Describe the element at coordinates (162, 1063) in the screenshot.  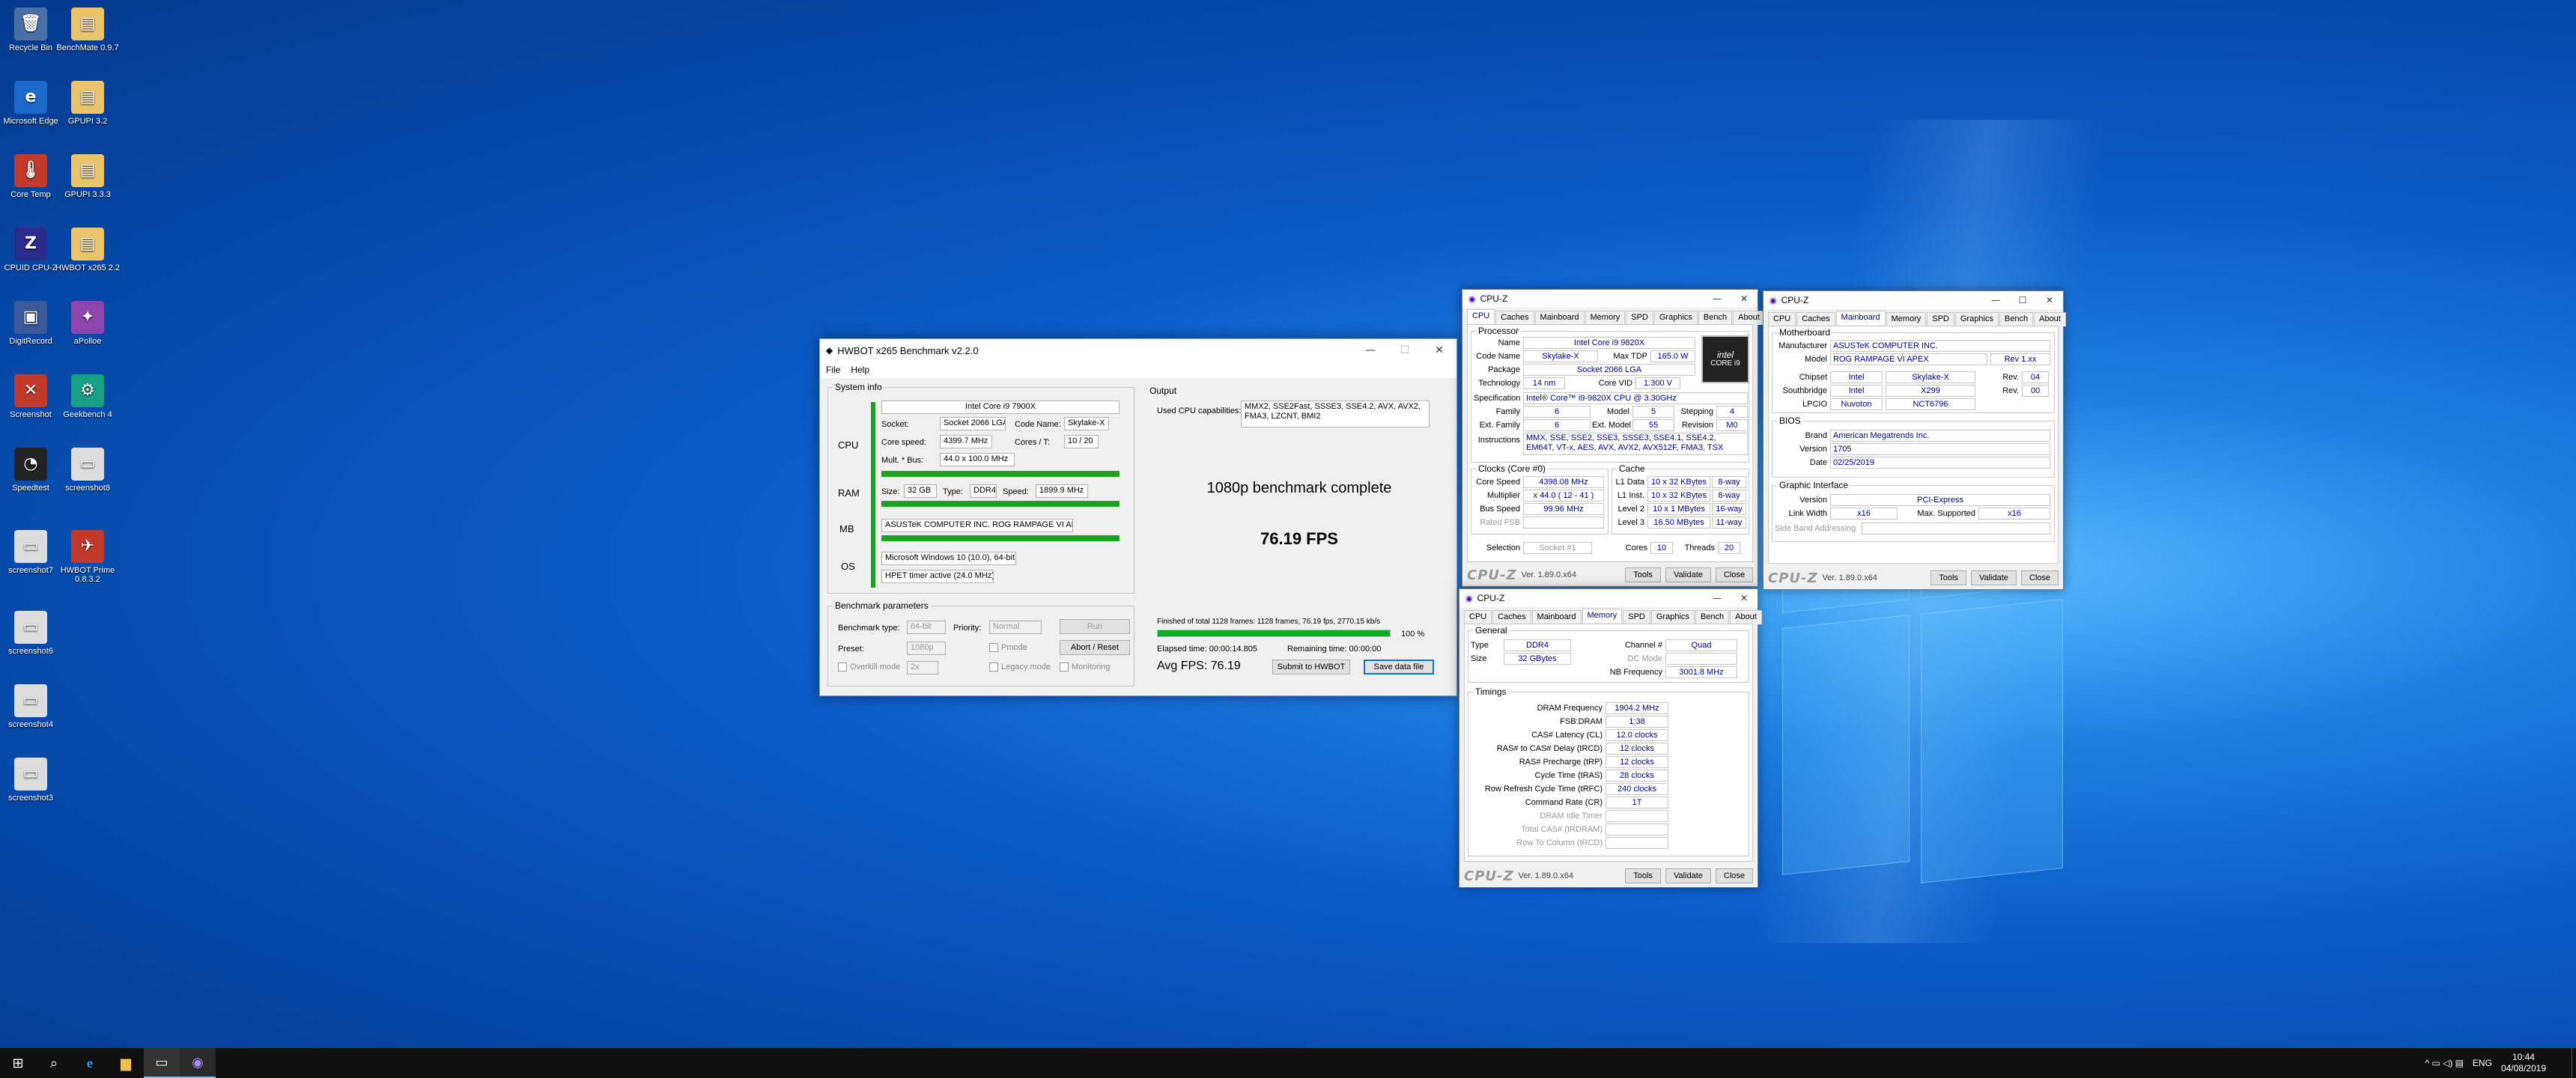
I see `hwbot-taskbar-icon: ▭` at that location.